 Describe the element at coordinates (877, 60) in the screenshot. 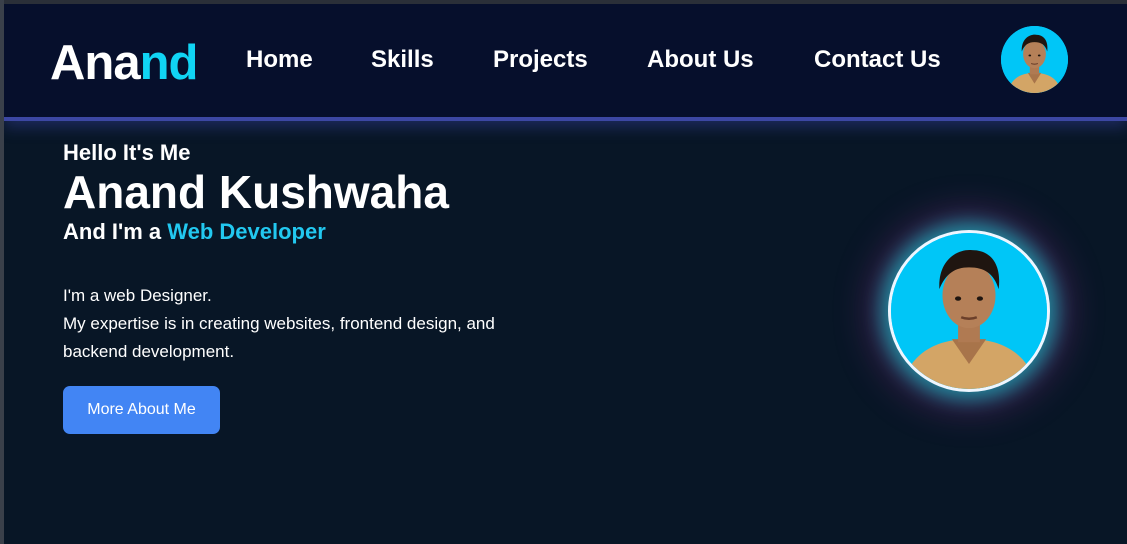

I see `nav-link-contact-us: Contact Us` at that location.